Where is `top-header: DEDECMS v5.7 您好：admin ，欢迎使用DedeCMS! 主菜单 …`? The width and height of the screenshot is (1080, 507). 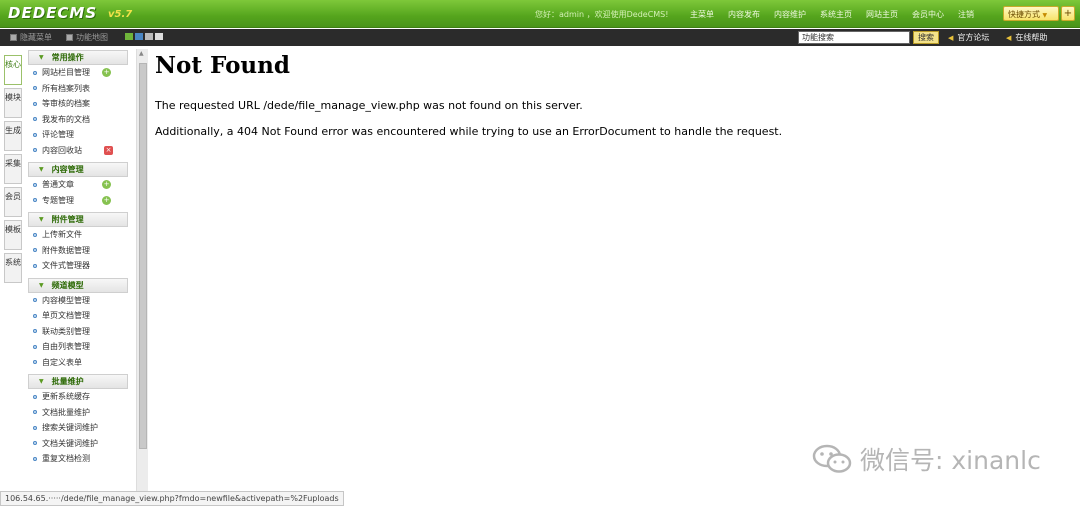 top-header: DEDECMS v5.7 您好：admin ，欢迎使用DedeCMS! 主菜单 … is located at coordinates (540, 14).